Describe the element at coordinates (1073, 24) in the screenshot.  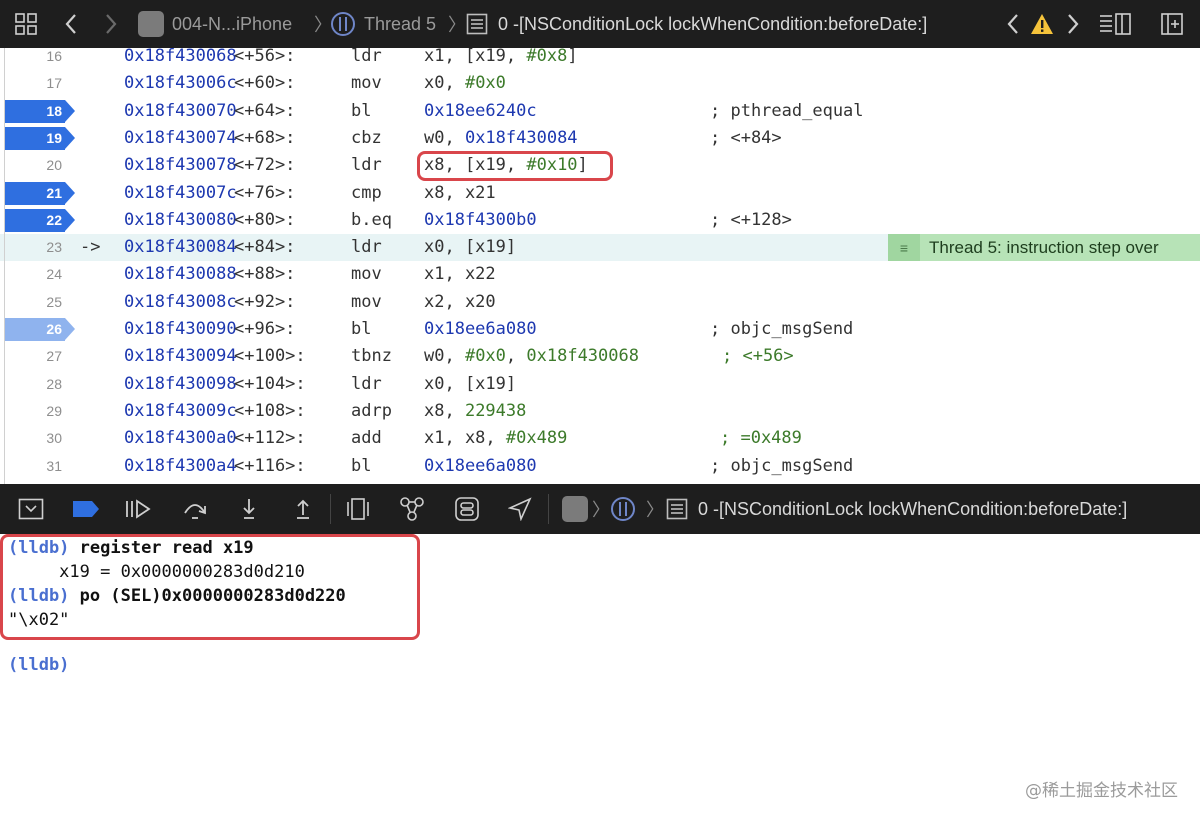
I see `issue-next-icon` at that location.